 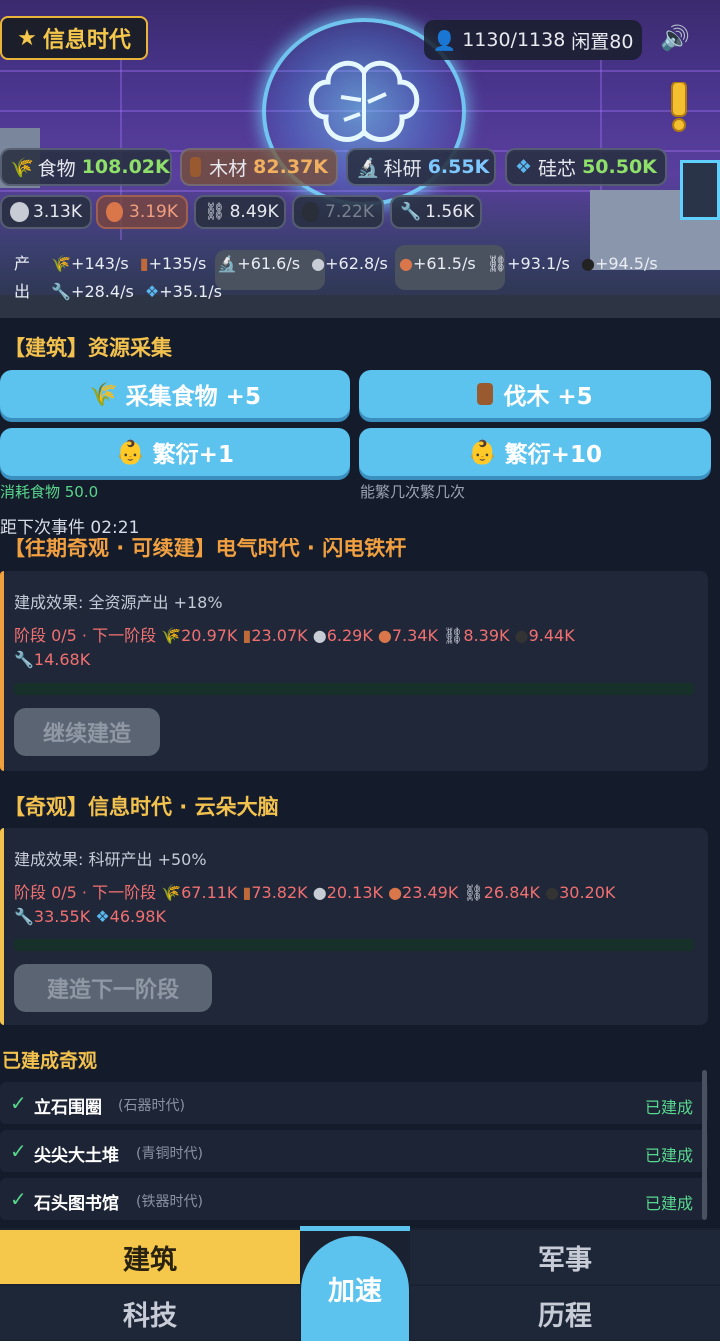 What do you see at coordinates (150, 1257) in the screenshot?
I see `tab-build: 建筑` at bounding box center [150, 1257].